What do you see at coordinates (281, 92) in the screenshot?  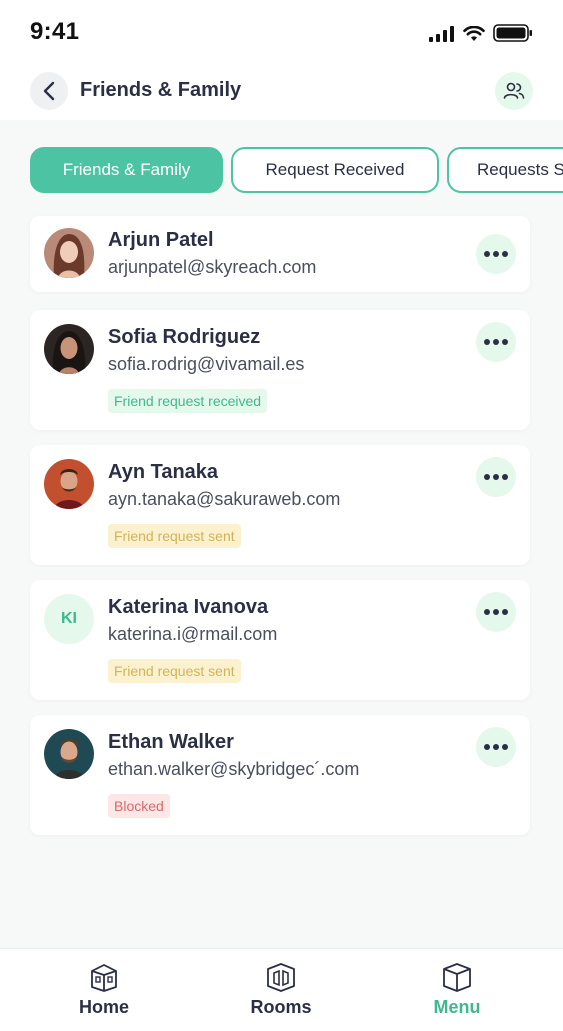 I see `app-header: Friends & Family` at bounding box center [281, 92].